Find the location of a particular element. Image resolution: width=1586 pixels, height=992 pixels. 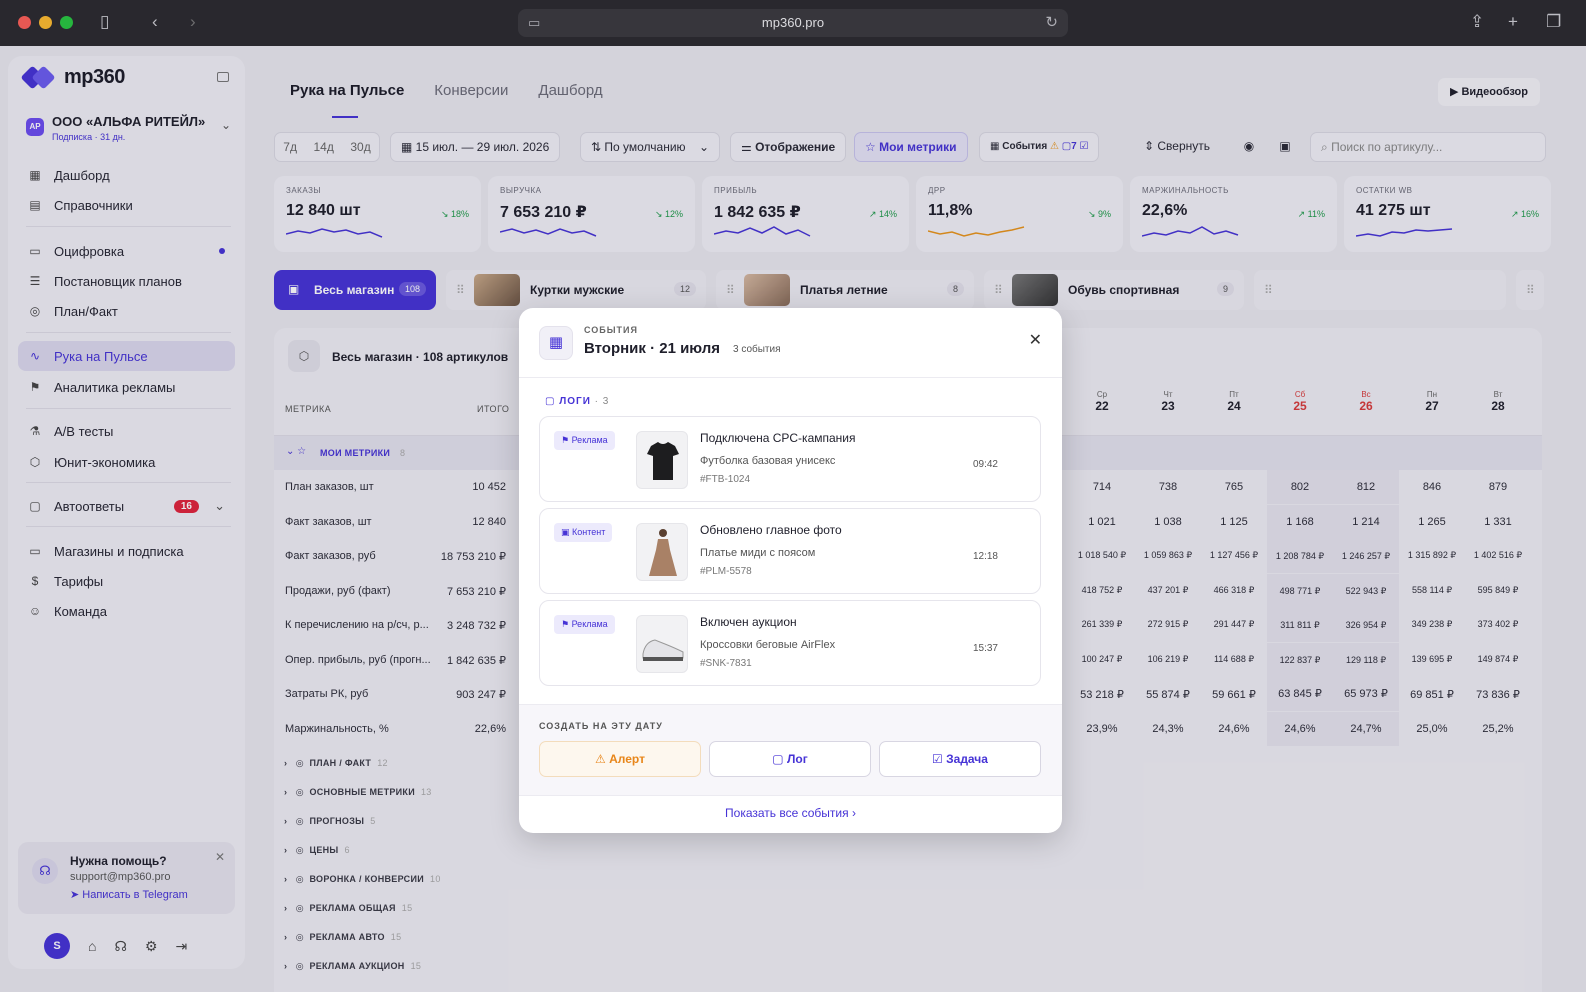

create-task-button: ☑ Задача is located at coordinates (960, 759).